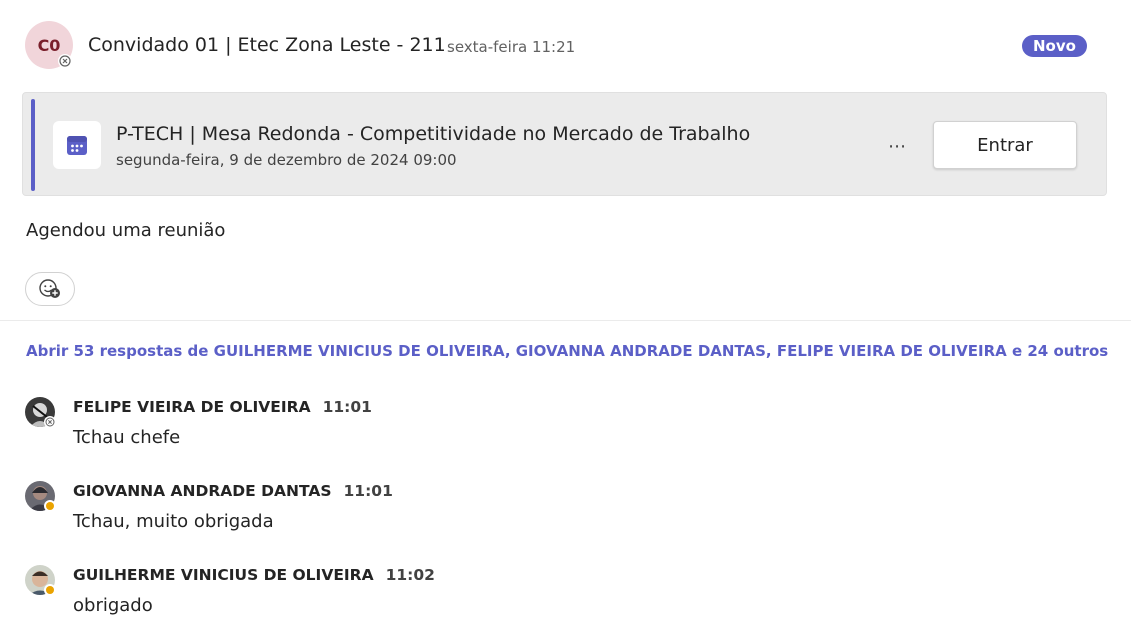  What do you see at coordinates (113, 605) in the screenshot?
I see `reply-text: obrigado` at bounding box center [113, 605].